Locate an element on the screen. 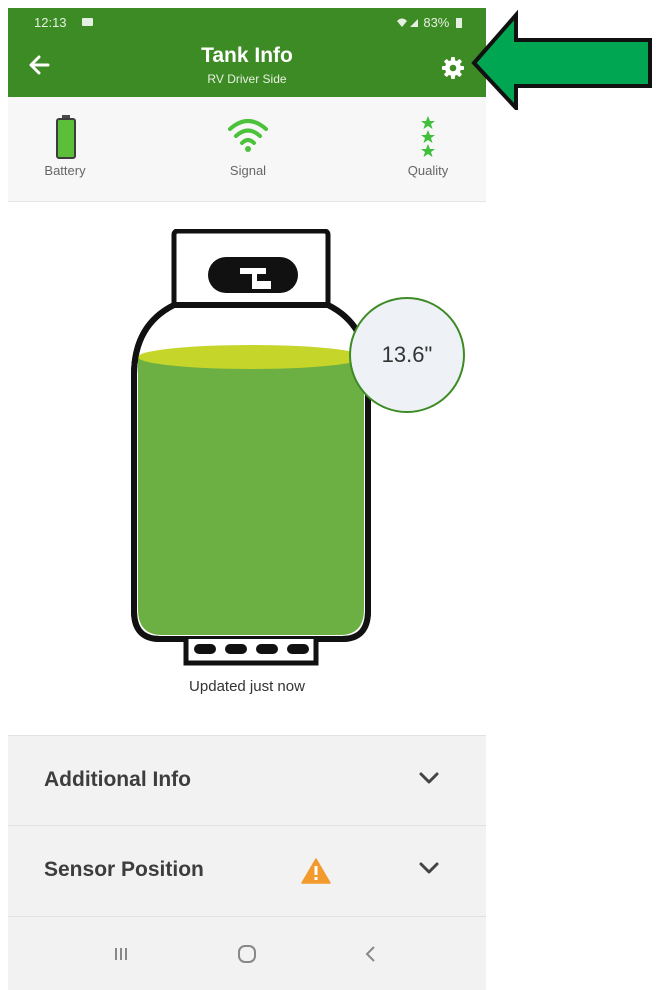 This screenshot has height=990, width=656. metric-label-battery: Battery is located at coordinates (65, 170).